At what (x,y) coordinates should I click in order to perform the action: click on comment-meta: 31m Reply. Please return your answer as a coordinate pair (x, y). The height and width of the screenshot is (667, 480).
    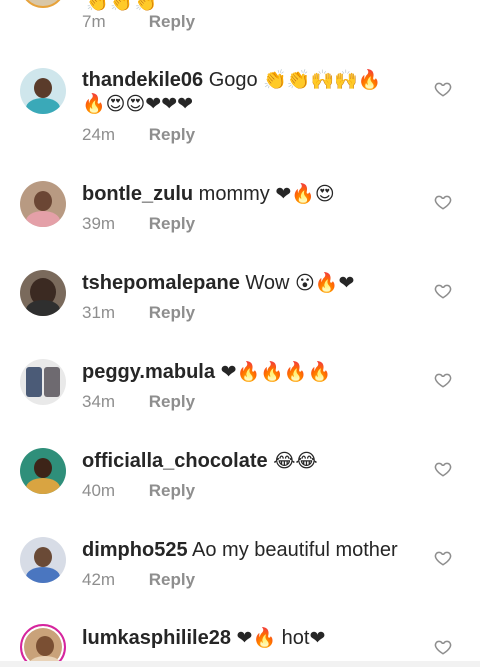
    Looking at the image, I should click on (138, 313).